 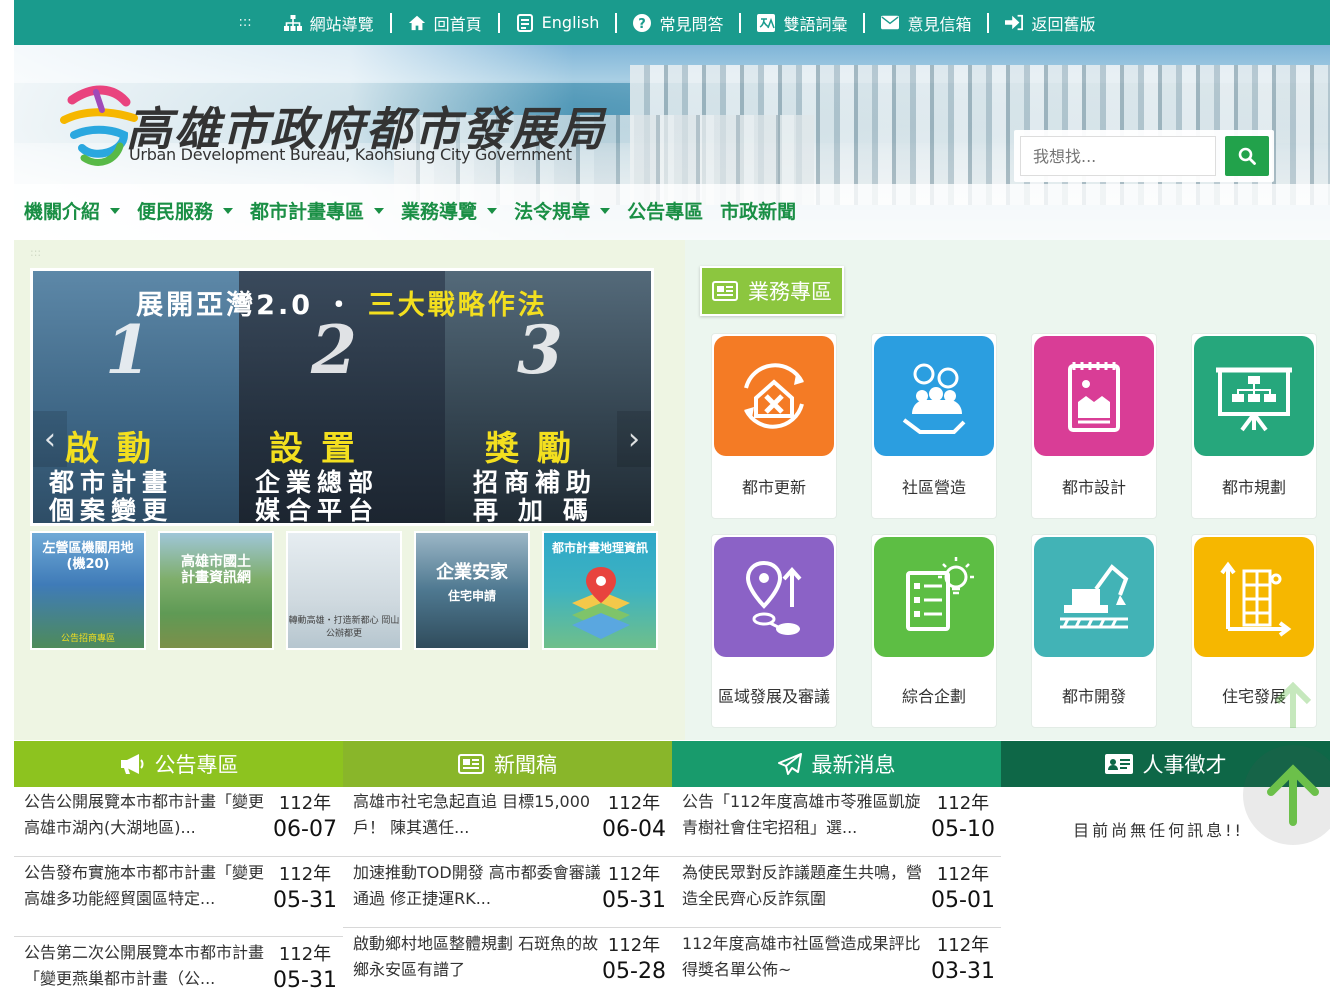 I want to click on item-title: 為使民眾對反詐議題產生共鳴，營造全民齊心反詐氛圍, so click(x=802, y=885).